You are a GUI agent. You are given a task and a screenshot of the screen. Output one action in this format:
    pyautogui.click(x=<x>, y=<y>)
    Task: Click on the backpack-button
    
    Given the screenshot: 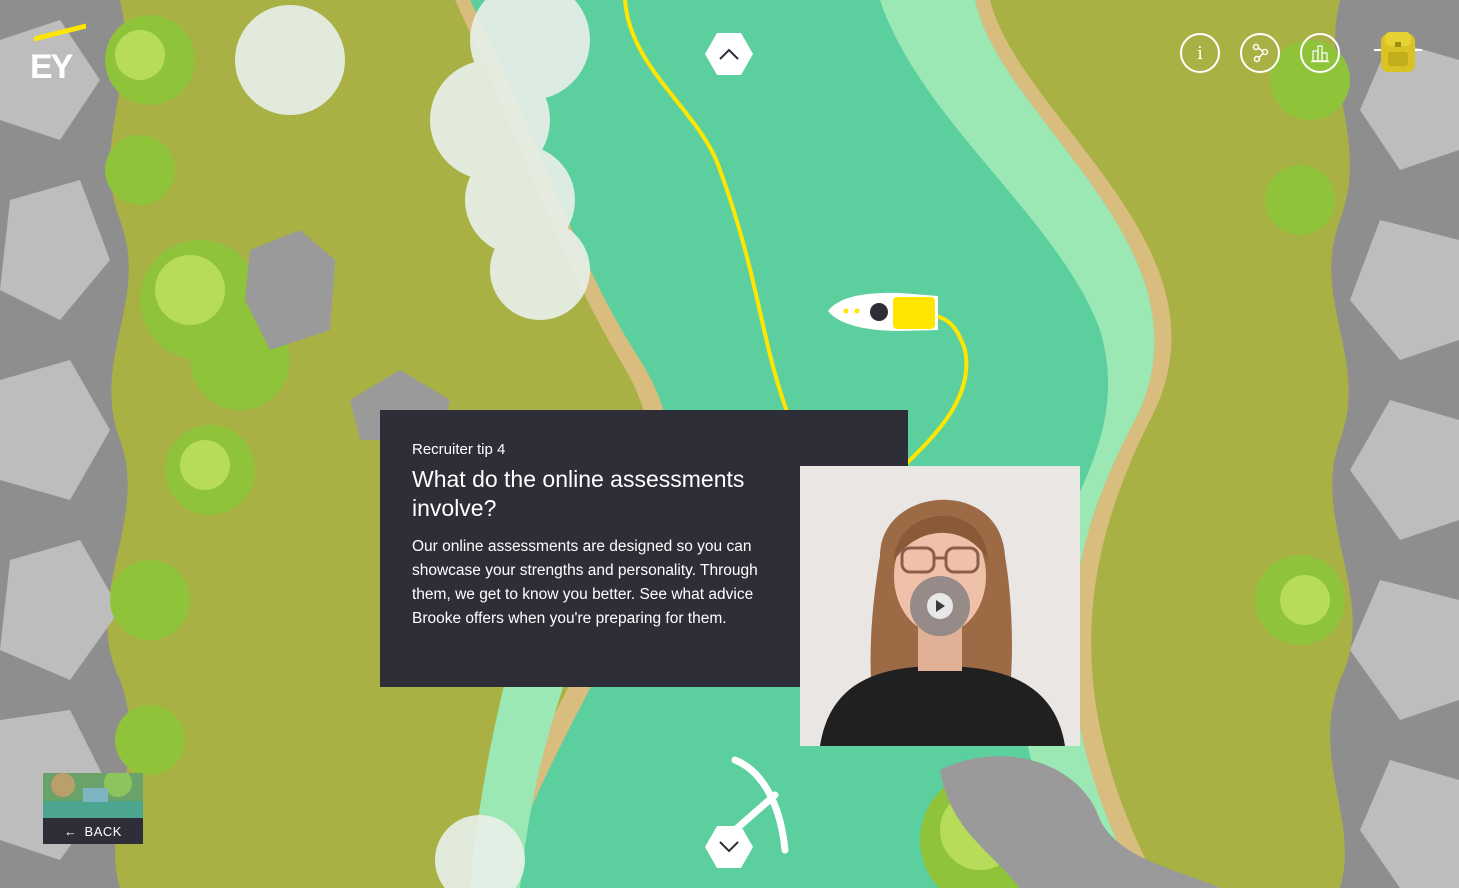 What is the action you would take?
    pyautogui.click(x=1398, y=52)
    